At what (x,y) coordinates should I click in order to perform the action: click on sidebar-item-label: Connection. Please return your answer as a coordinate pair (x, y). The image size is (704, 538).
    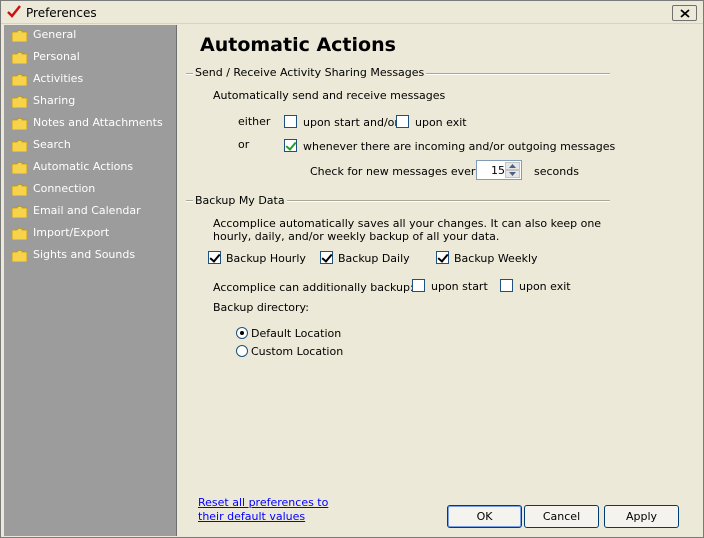
    Looking at the image, I should click on (64, 188).